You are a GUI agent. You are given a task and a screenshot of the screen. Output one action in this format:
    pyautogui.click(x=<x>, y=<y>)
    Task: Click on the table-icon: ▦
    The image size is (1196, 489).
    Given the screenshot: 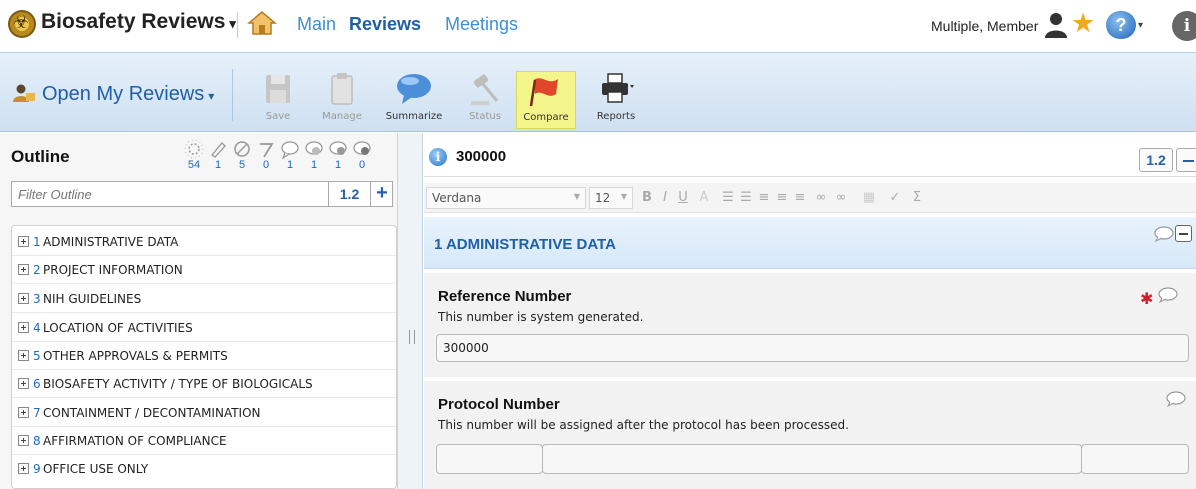 What is the action you would take?
    pyautogui.click(x=869, y=198)
    